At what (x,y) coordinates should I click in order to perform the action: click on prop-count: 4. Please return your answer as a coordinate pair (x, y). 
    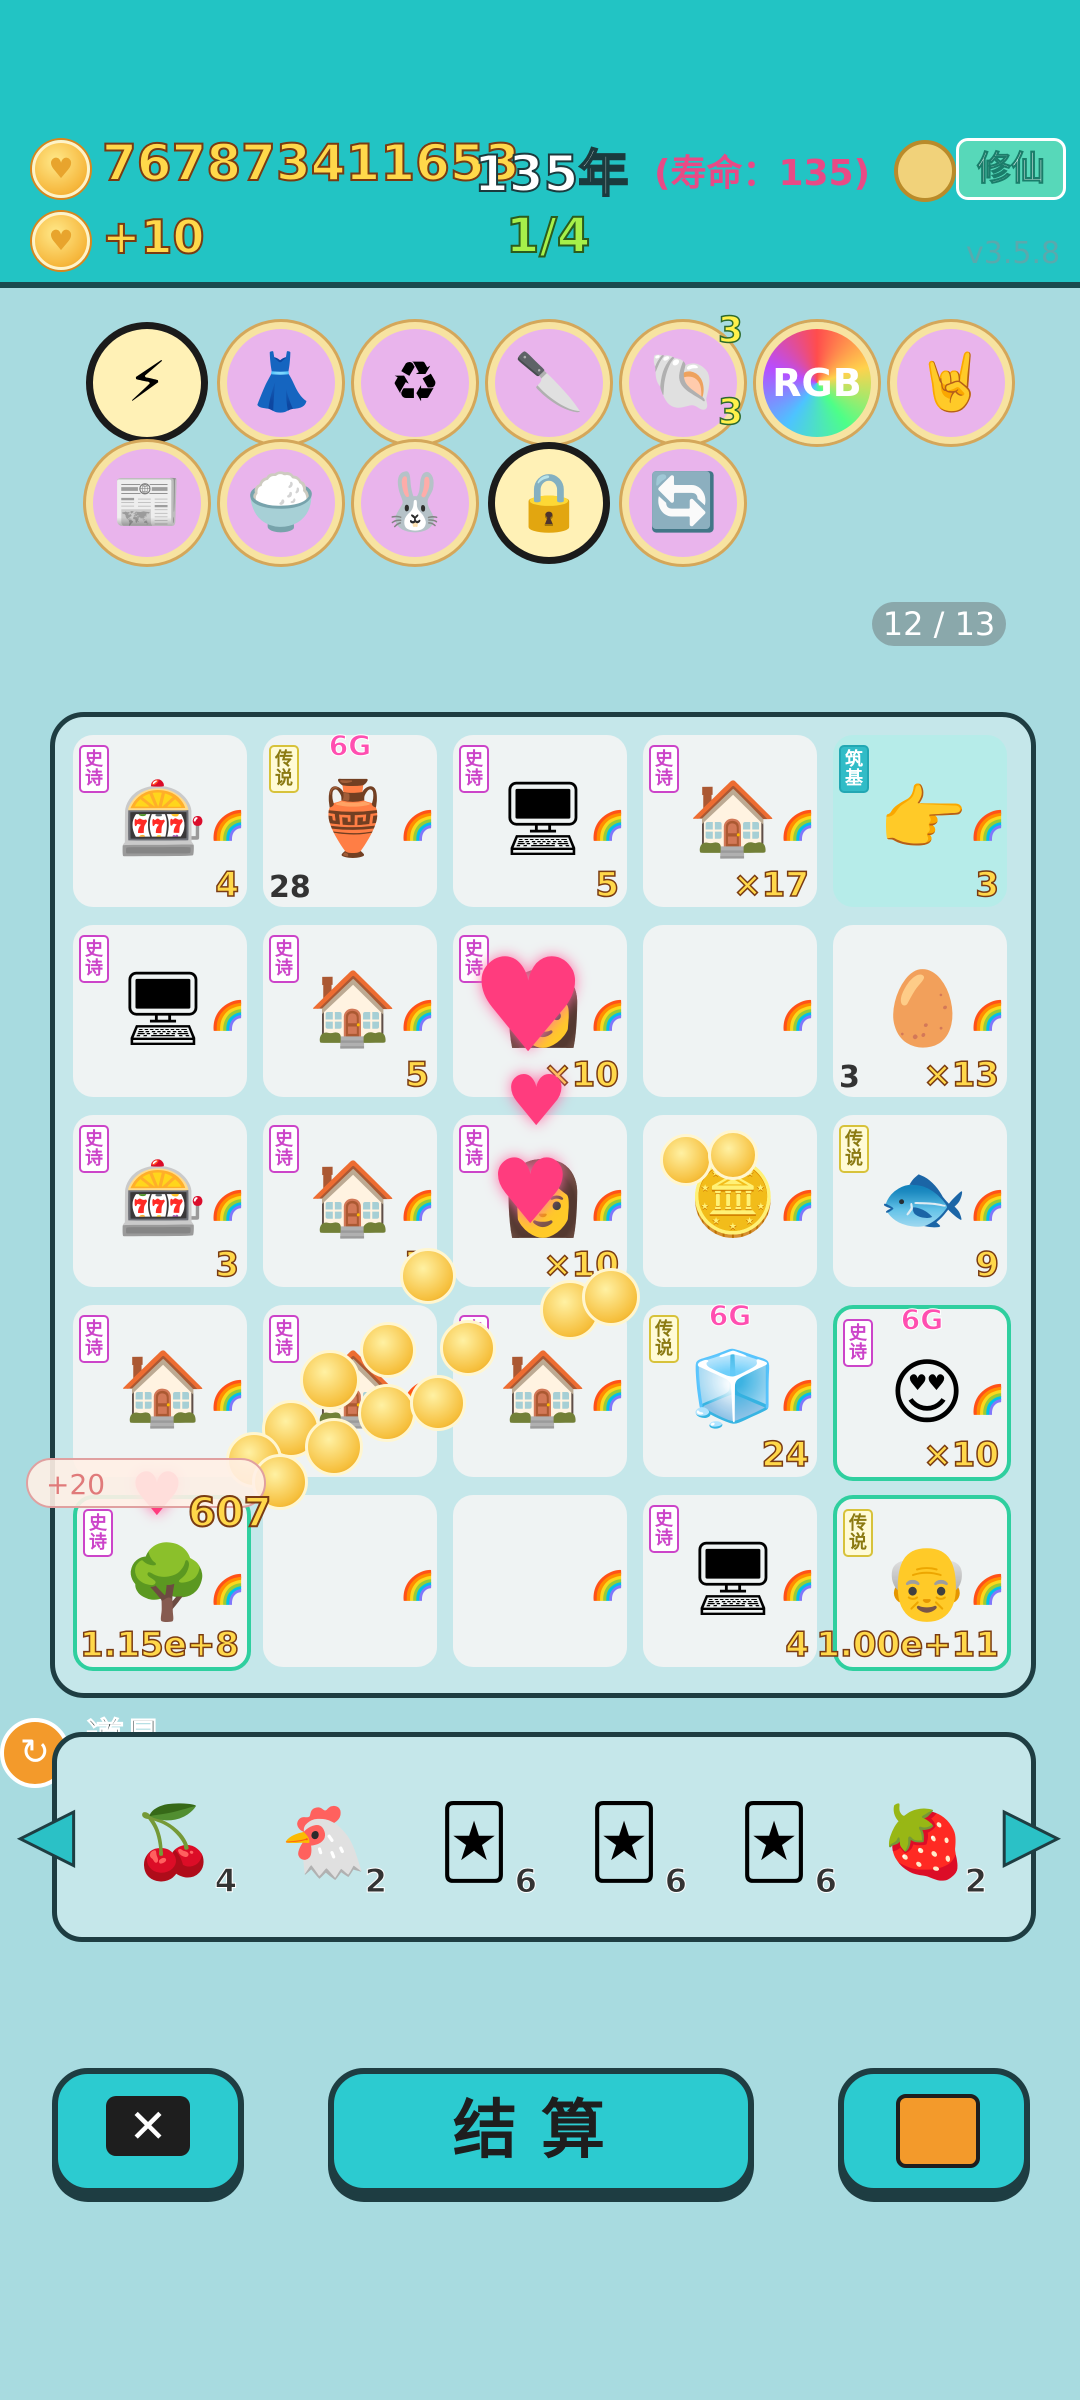
    Looking at the image, I should click on (225, 1881).